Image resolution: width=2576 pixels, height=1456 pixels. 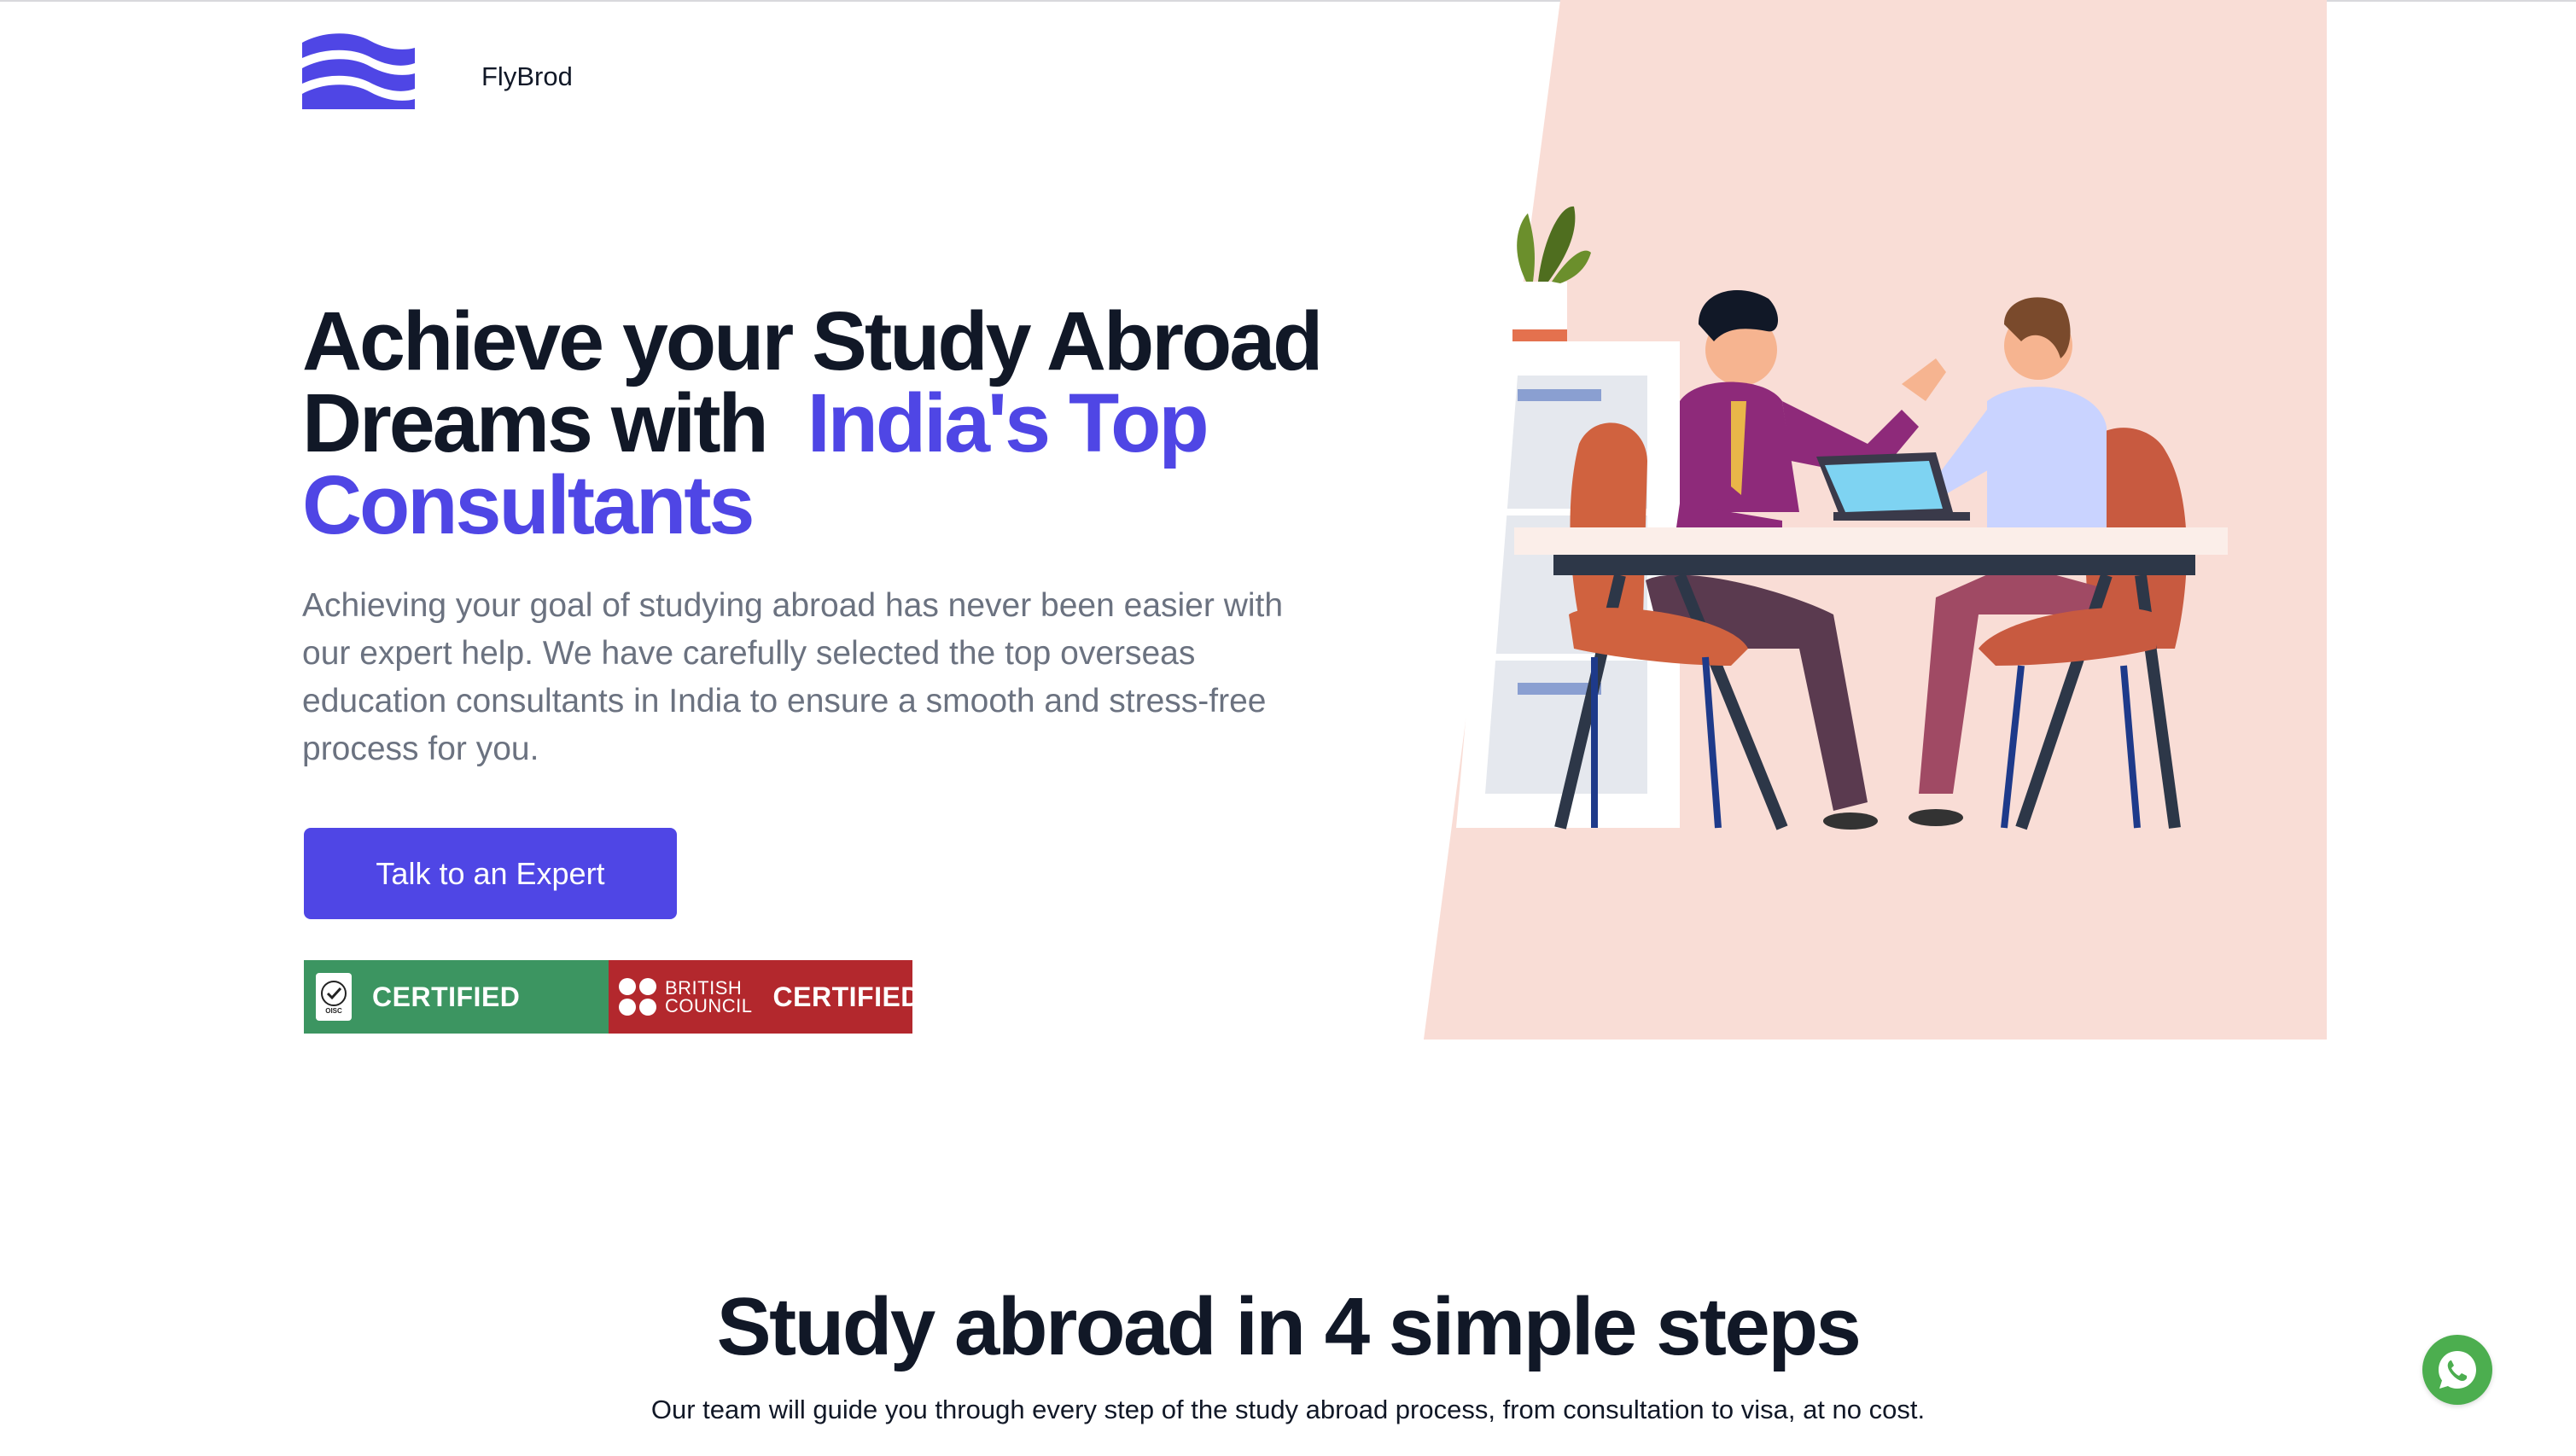 I want to click on british-council-certified-label: CERTIFIED, so click(x=846, y=997).